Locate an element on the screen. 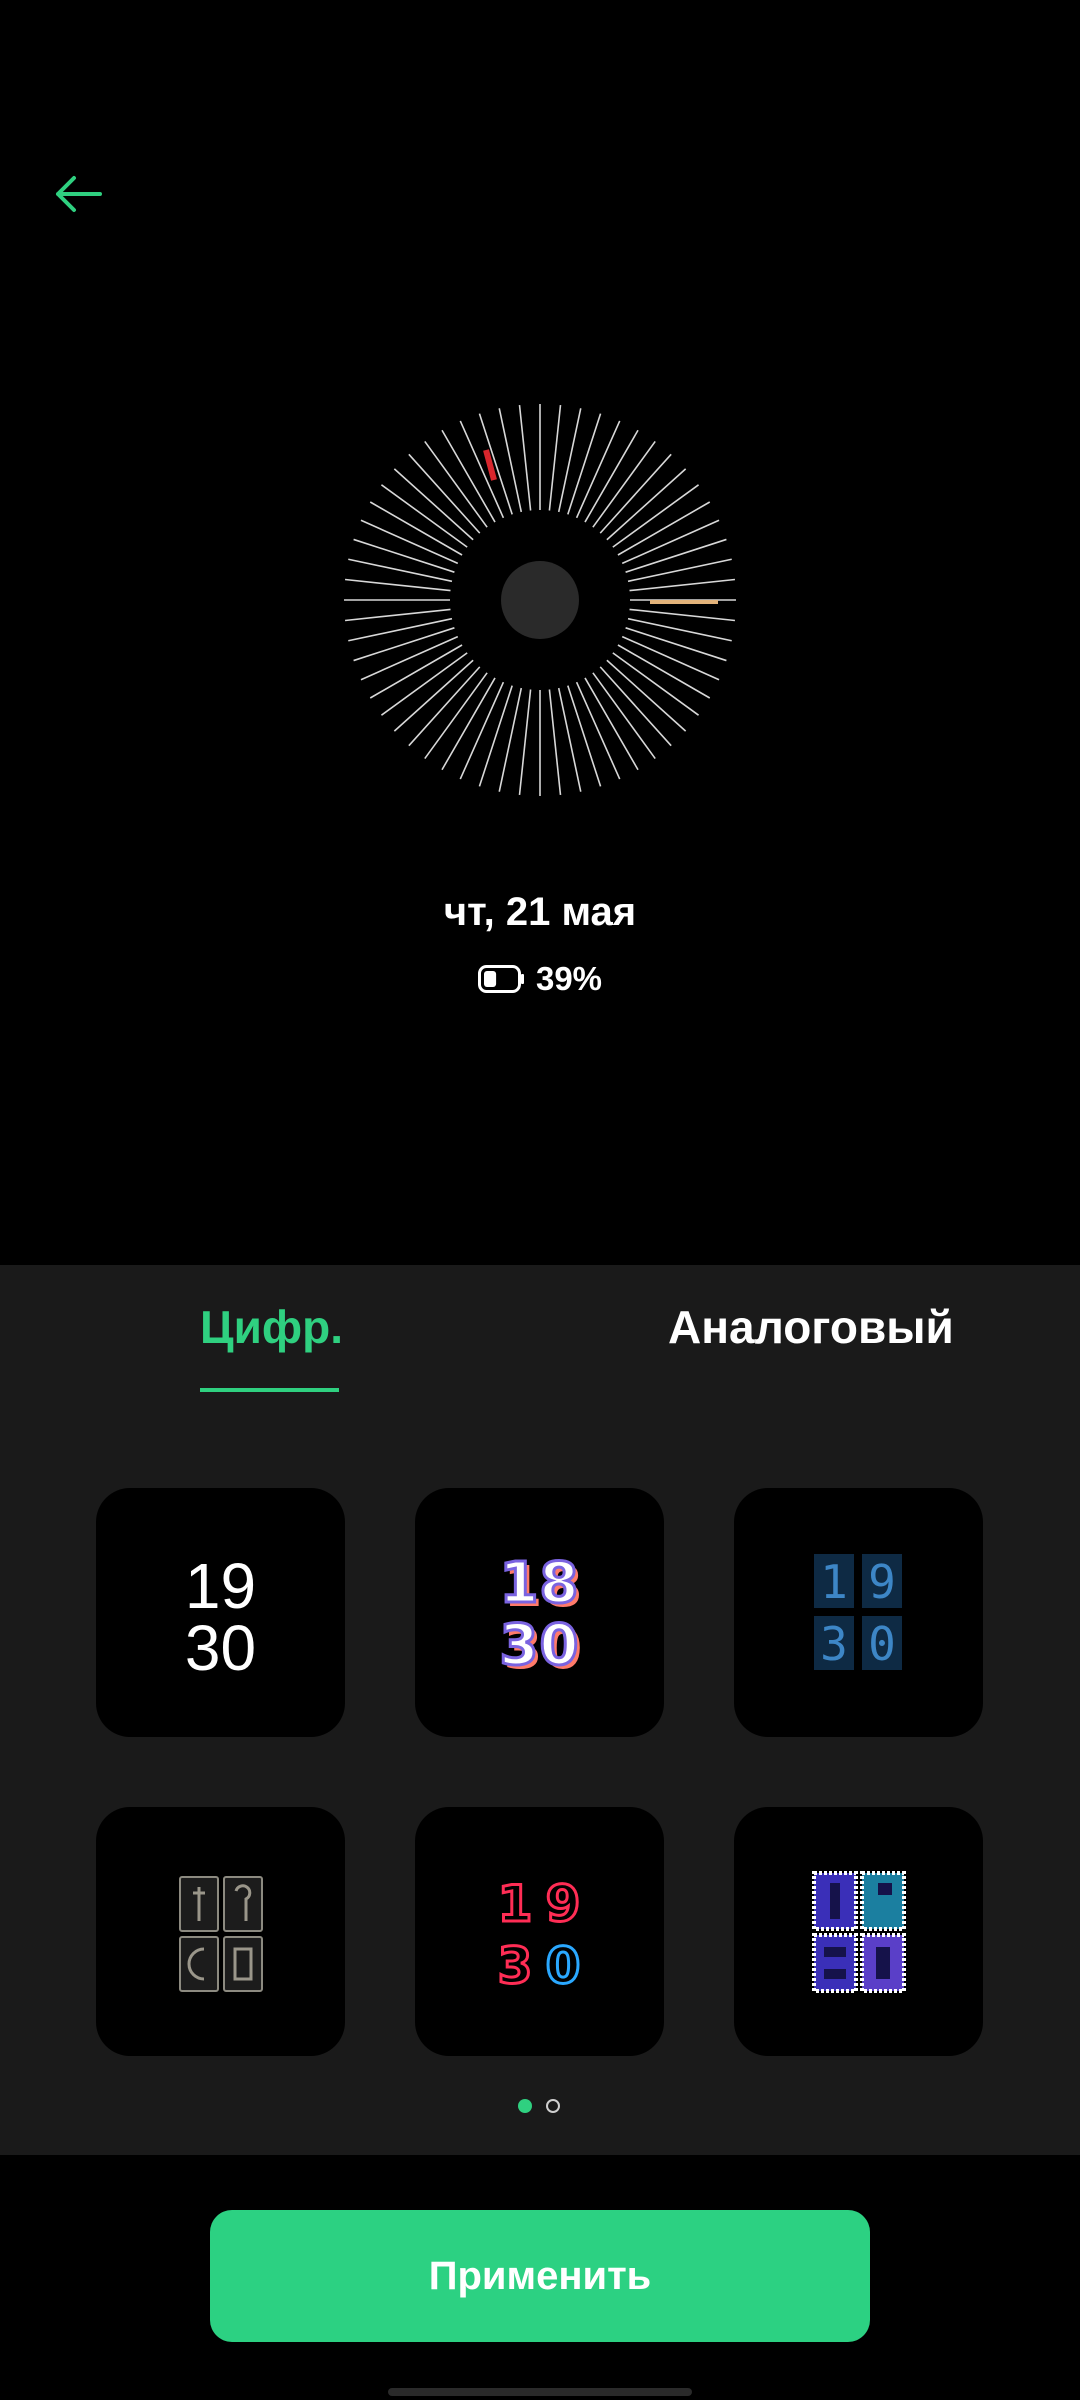  style-tile-tarot is located at coordinates (220, 1931).